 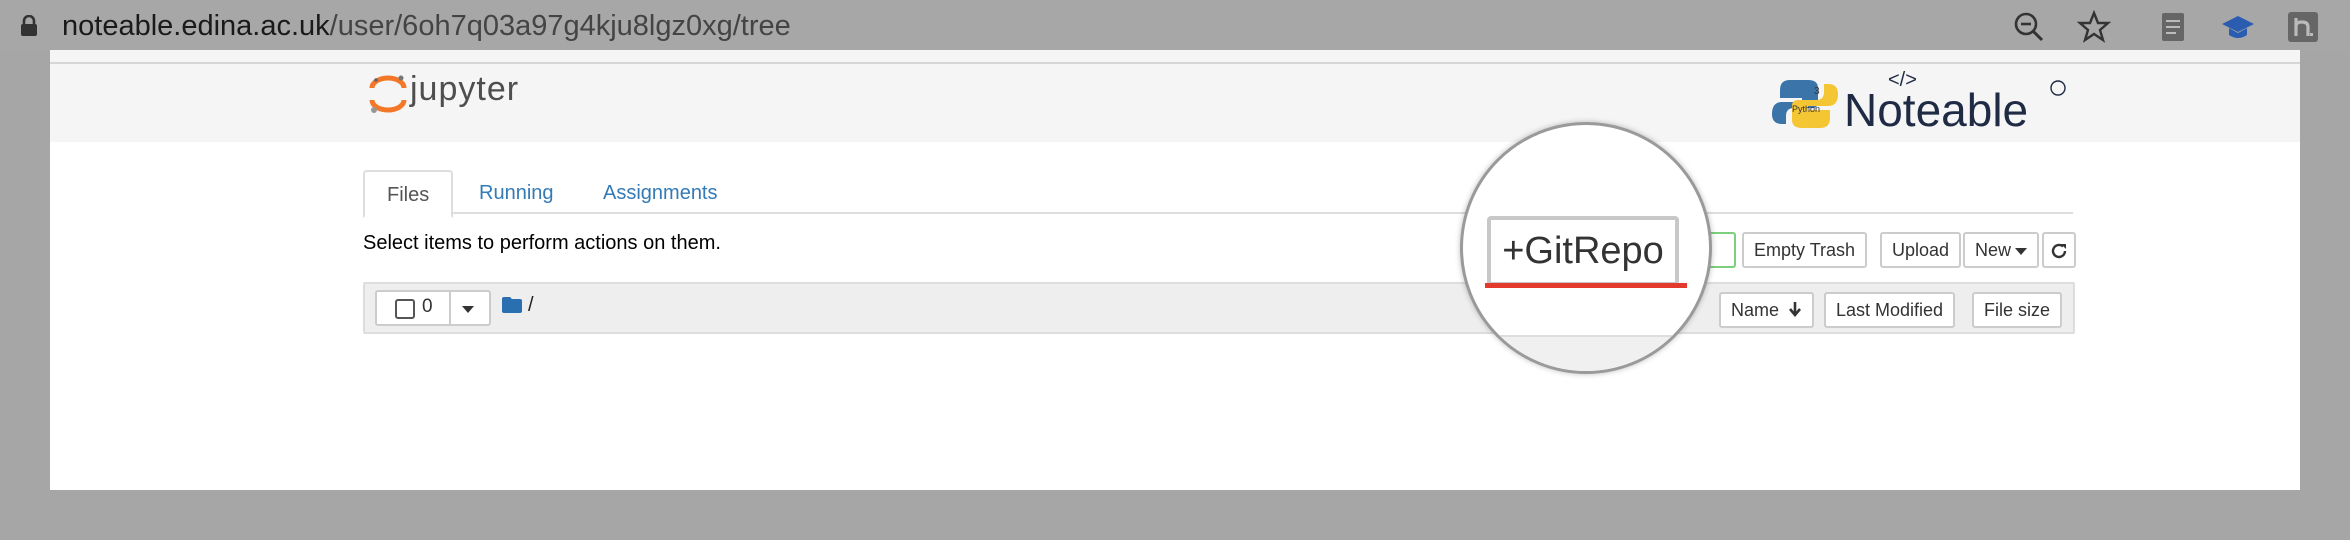 I want to click on select-all-checkbox, so click(x=405, y=309).